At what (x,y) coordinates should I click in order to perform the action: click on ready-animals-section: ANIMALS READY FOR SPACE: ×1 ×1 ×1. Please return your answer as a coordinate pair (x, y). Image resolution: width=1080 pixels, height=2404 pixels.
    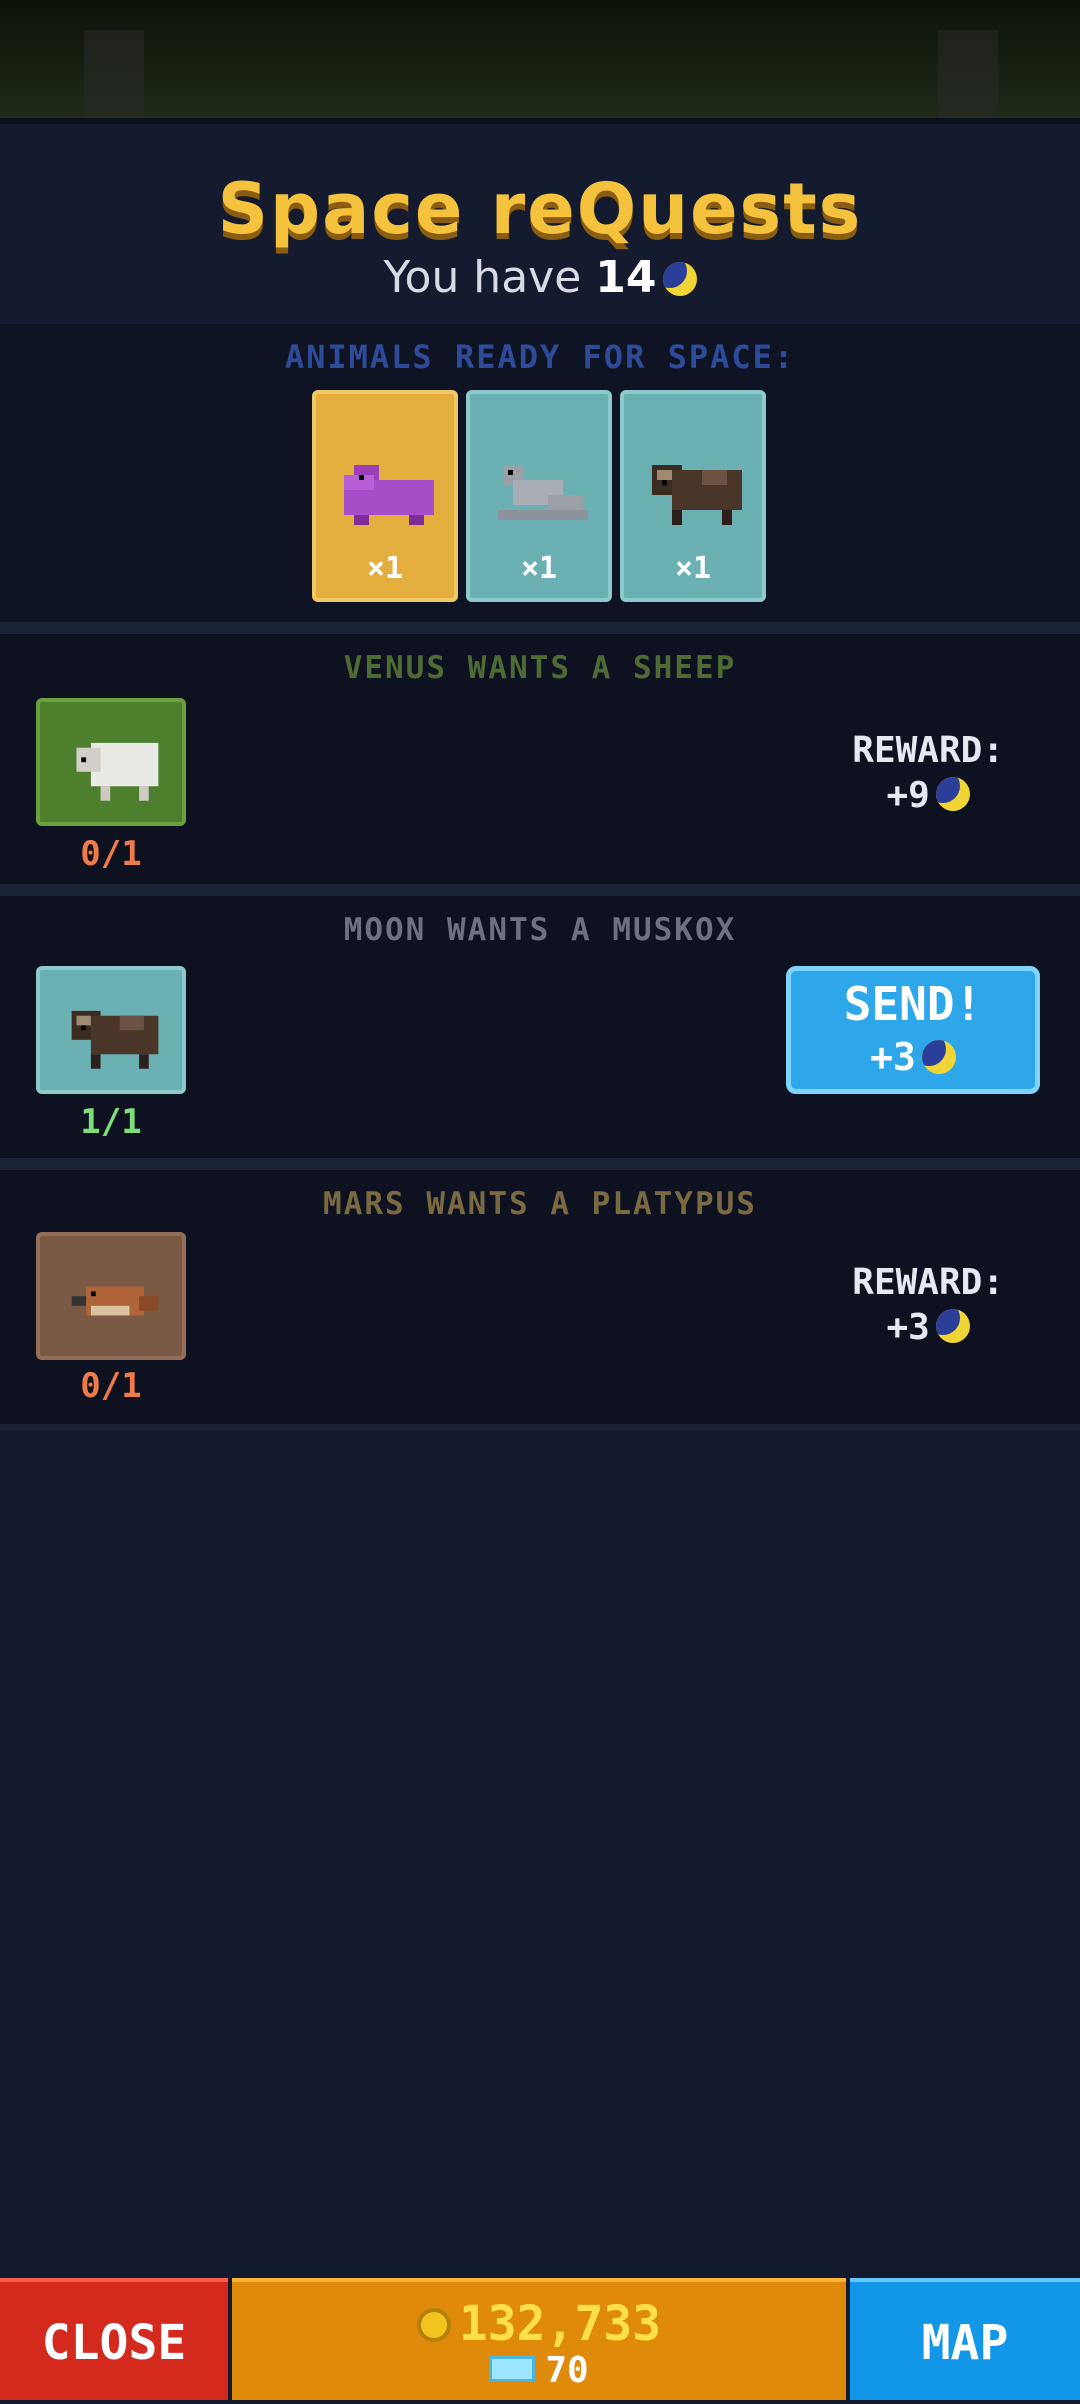
    Looking at the image, I should click on (540, 473).